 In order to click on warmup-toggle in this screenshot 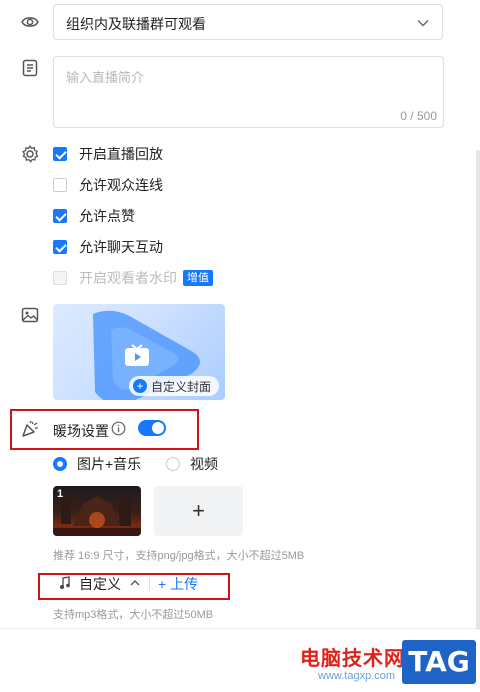, I will do `click(152, 428)`.